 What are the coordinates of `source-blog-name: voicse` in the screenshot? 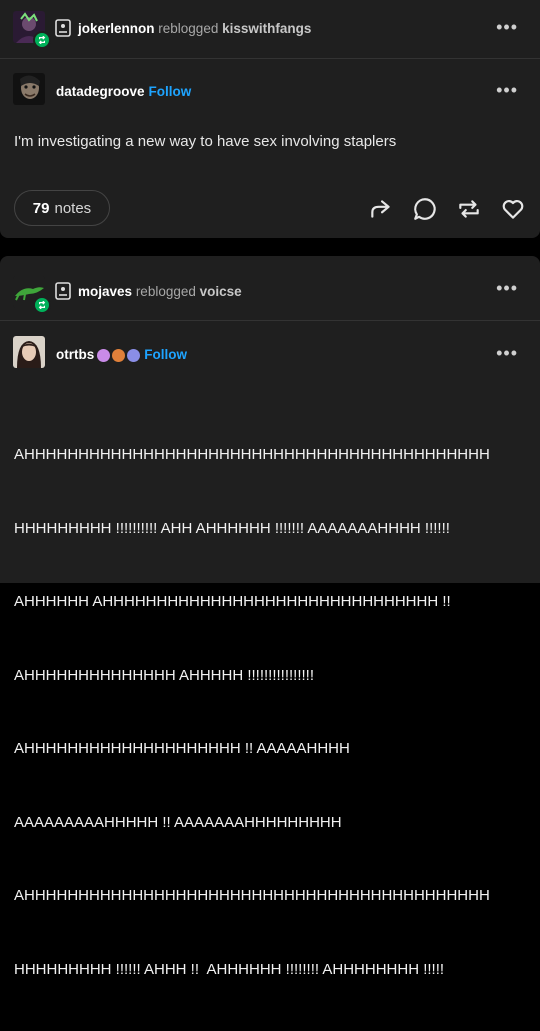 It's located at (221, 291).